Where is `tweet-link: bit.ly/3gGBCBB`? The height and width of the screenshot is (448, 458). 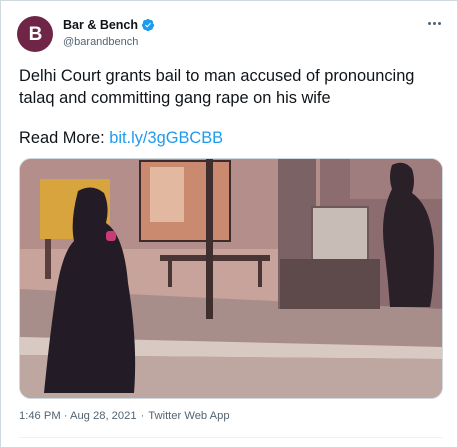
tweet-link: bit.ly/3gGBCBB is located at coordinates (166, 138).